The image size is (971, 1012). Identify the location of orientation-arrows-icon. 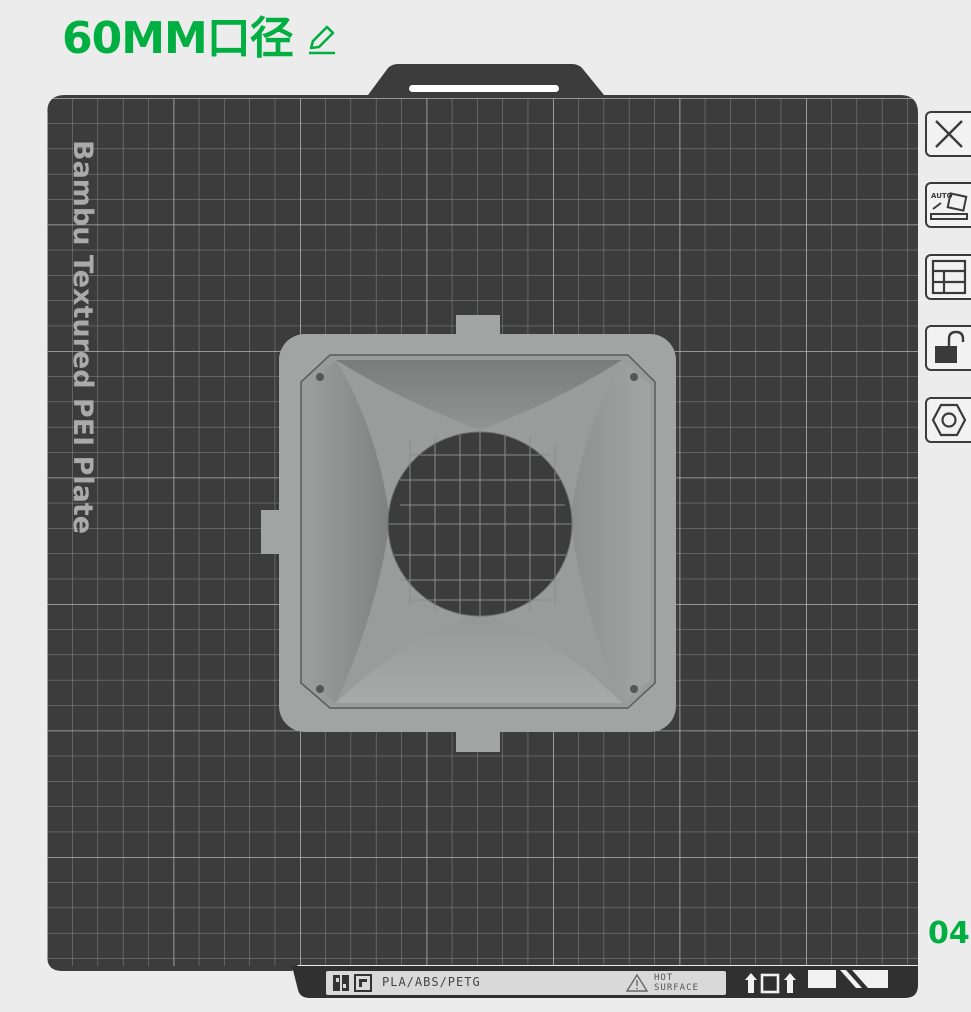
(770, 983).